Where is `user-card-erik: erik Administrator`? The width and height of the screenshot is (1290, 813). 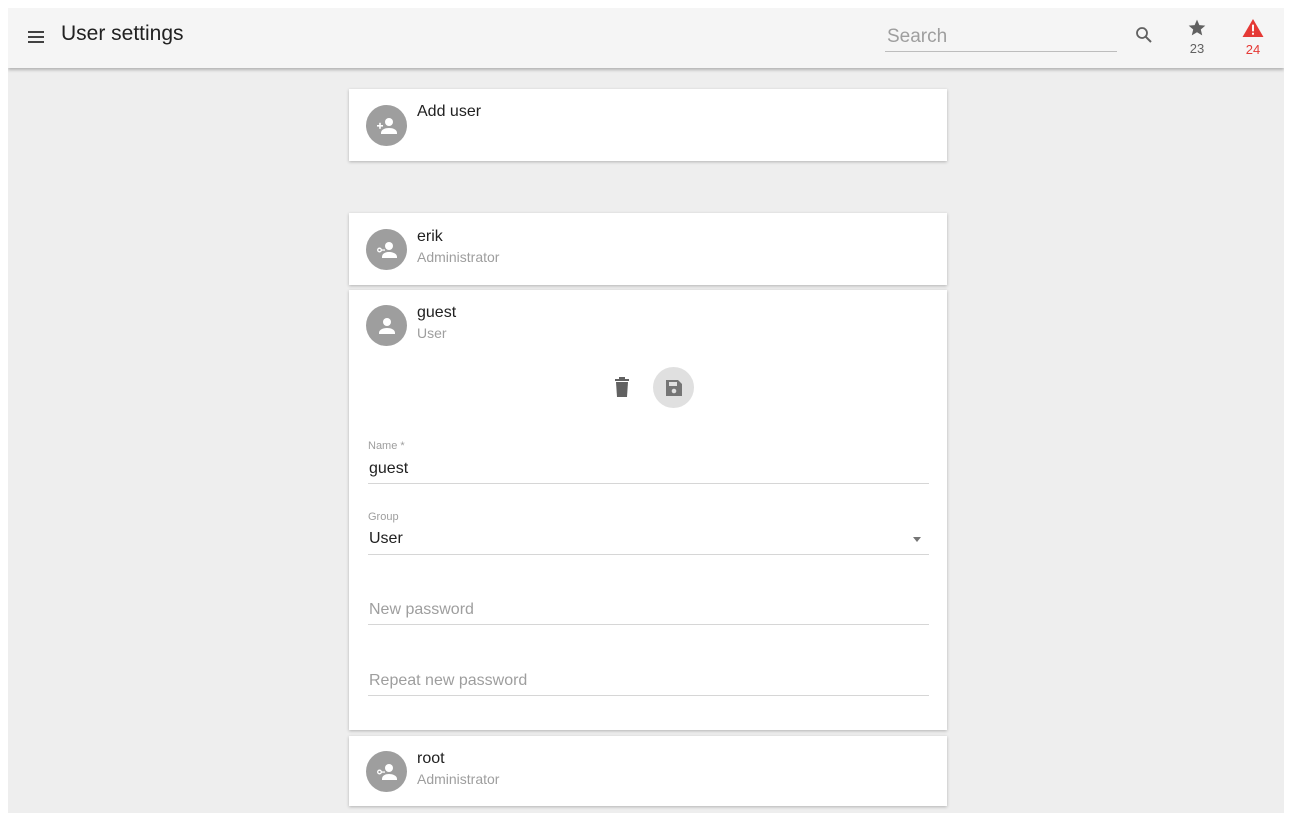 user-card-erik: erik Administrator is located at coordinates (648, 249).